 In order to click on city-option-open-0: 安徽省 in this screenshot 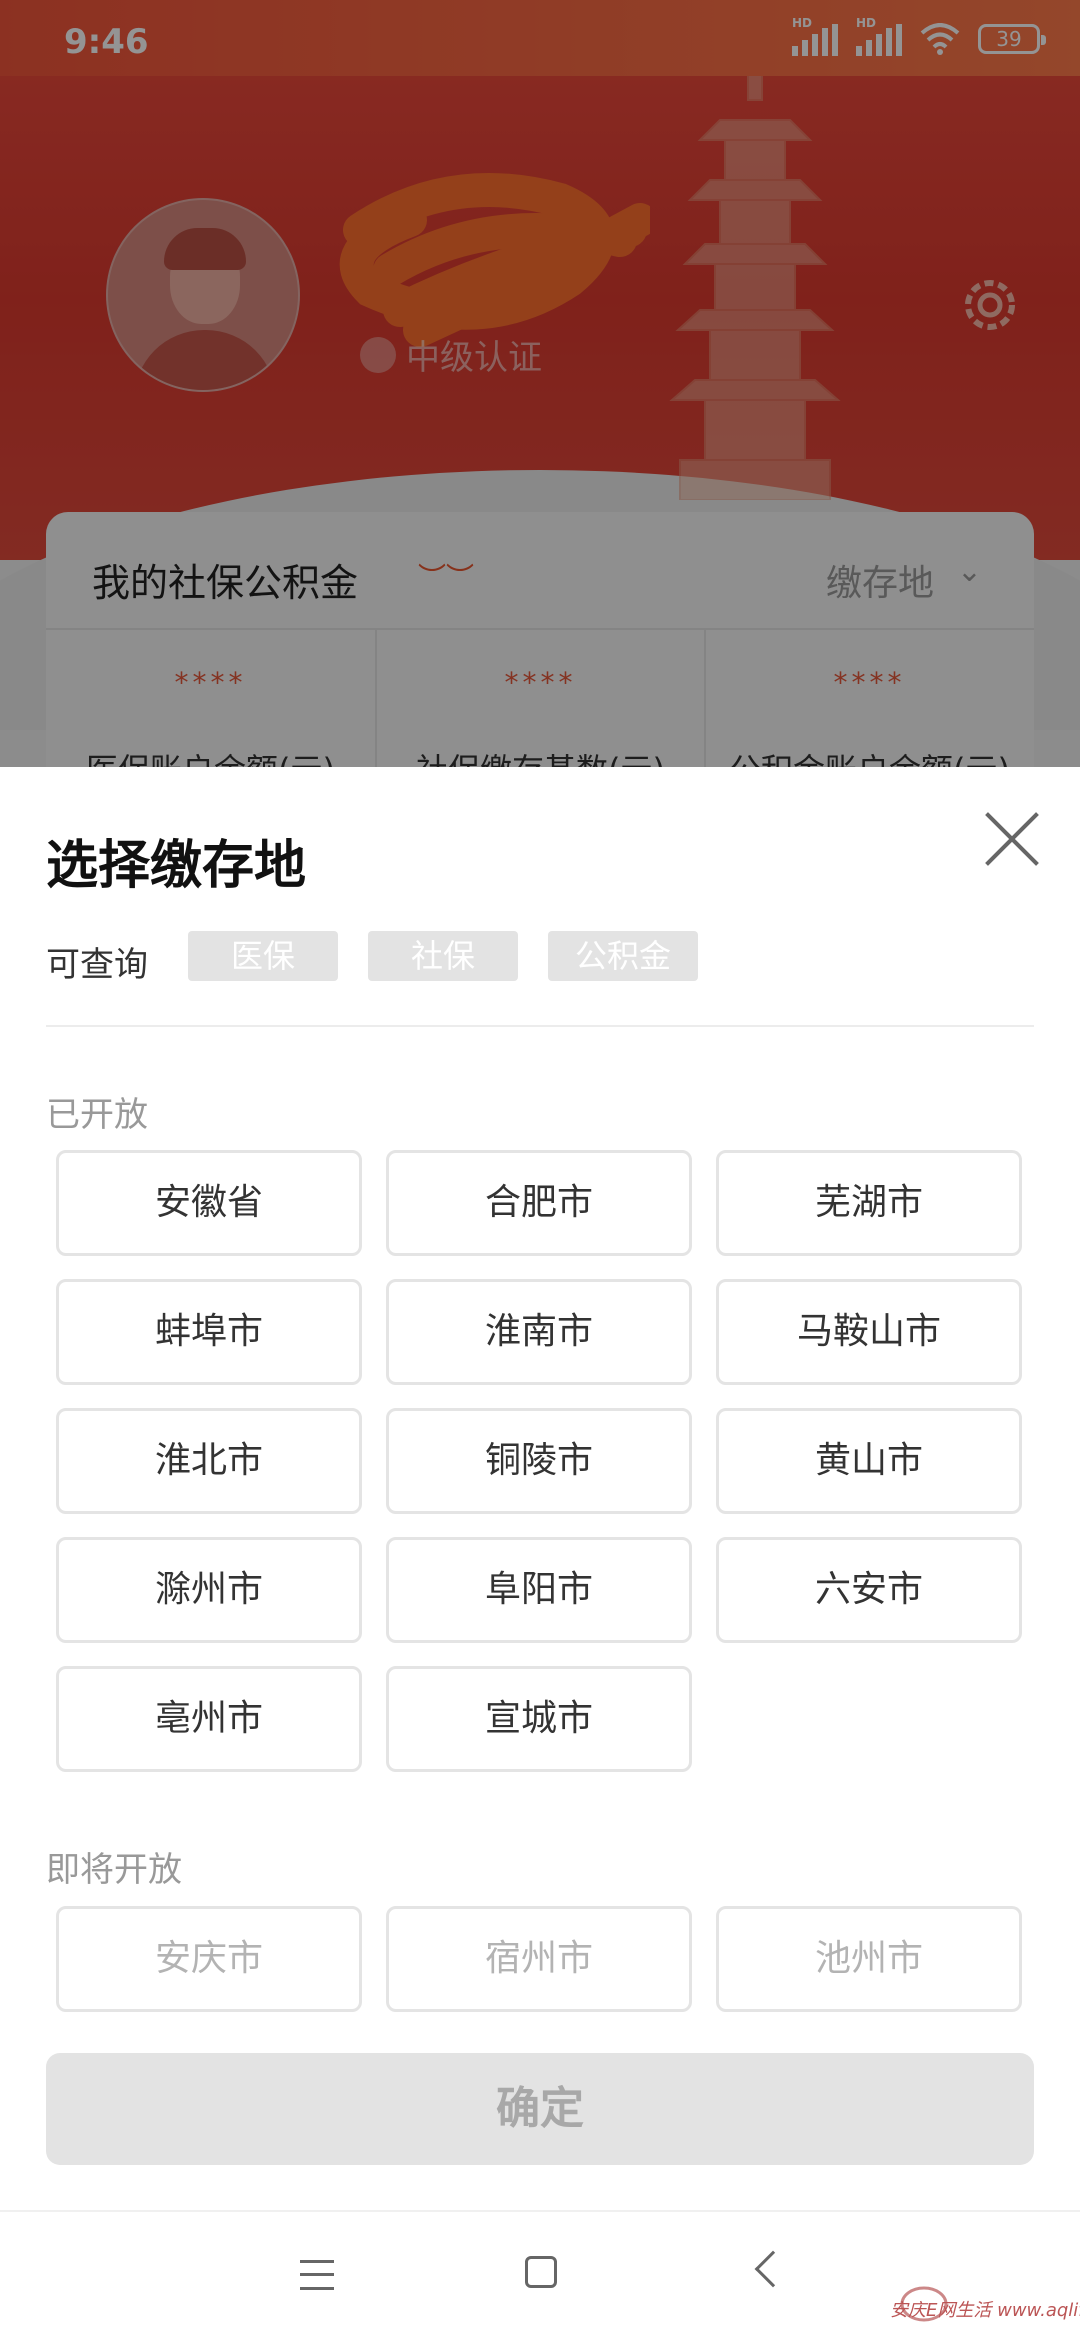, I will do `click(209, 1203)`.